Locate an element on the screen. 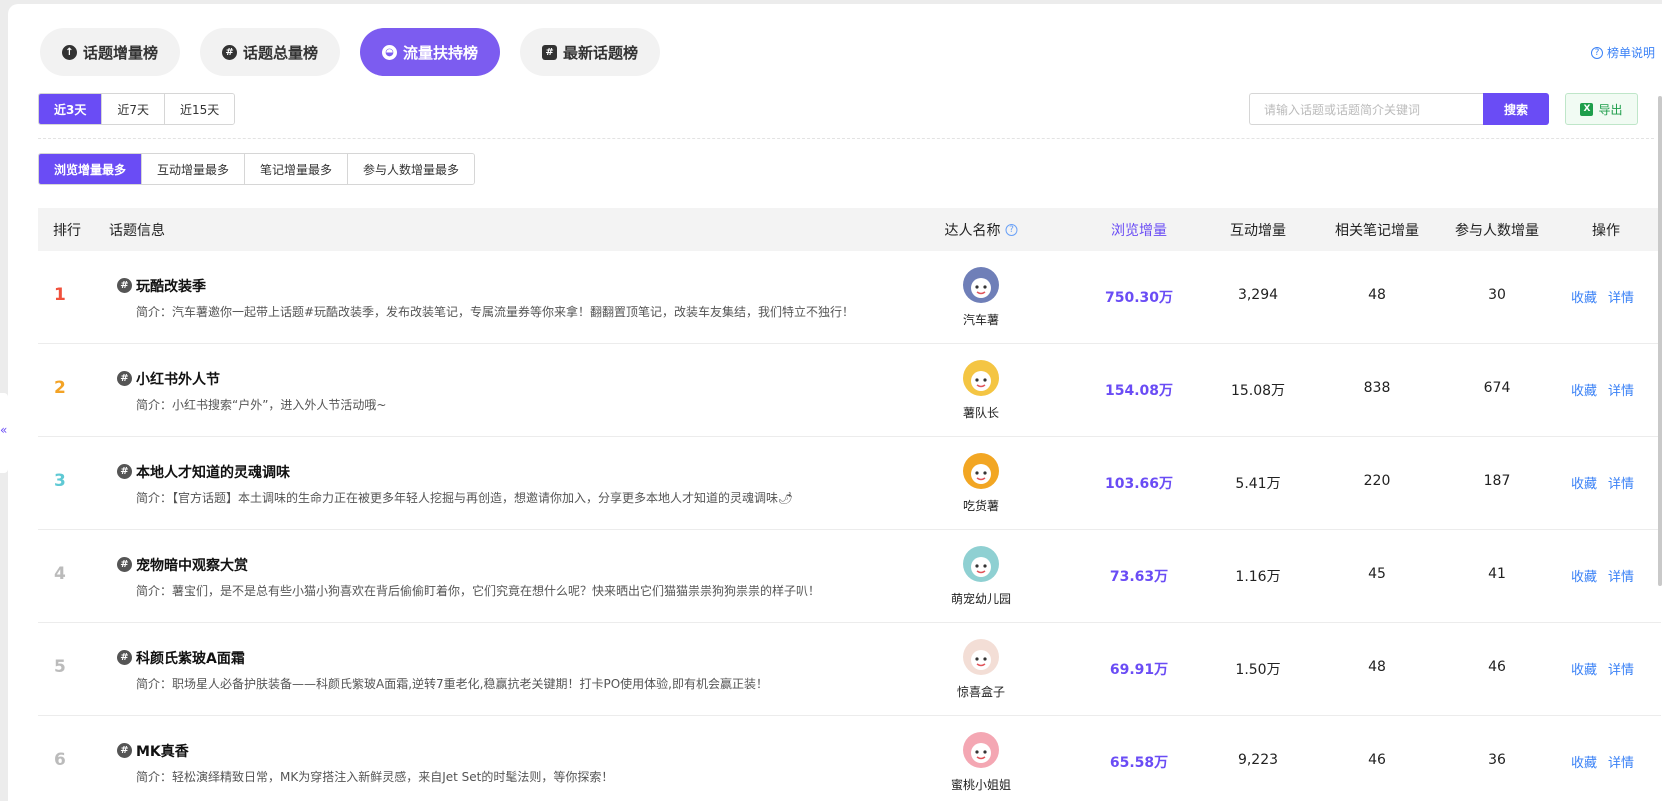 The height and width of the screenshot is (801, 1662). topic-title: MK真香 is located at coordinates (162, 751).